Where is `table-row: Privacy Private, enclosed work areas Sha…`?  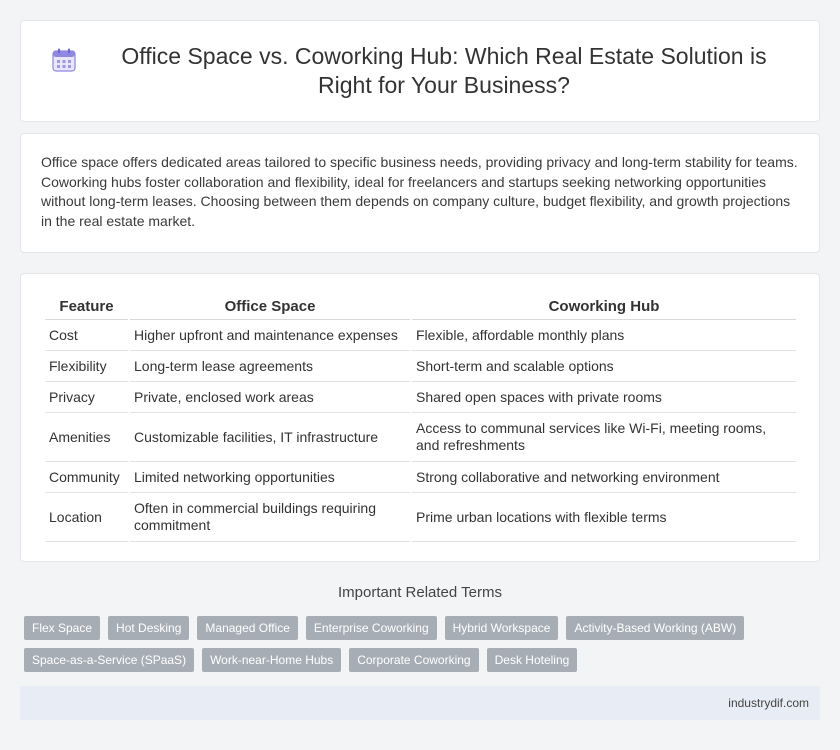
table-row: Privacy Private, enclosed work areas Sha… is located at coordinates (420, 397).